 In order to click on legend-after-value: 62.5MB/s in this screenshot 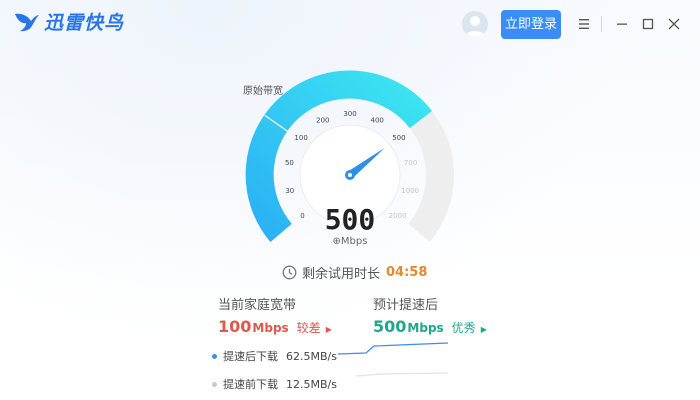, I will do `click(311, 356)`.